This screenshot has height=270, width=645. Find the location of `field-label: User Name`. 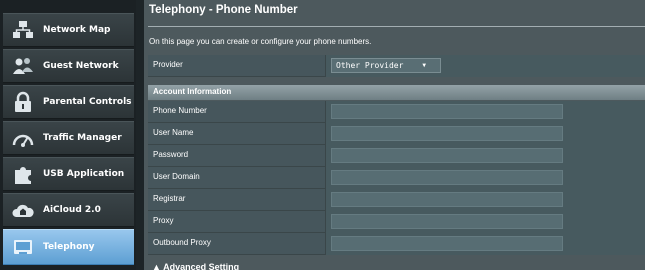

field-label: User Name is located at coordinates (173, 132).